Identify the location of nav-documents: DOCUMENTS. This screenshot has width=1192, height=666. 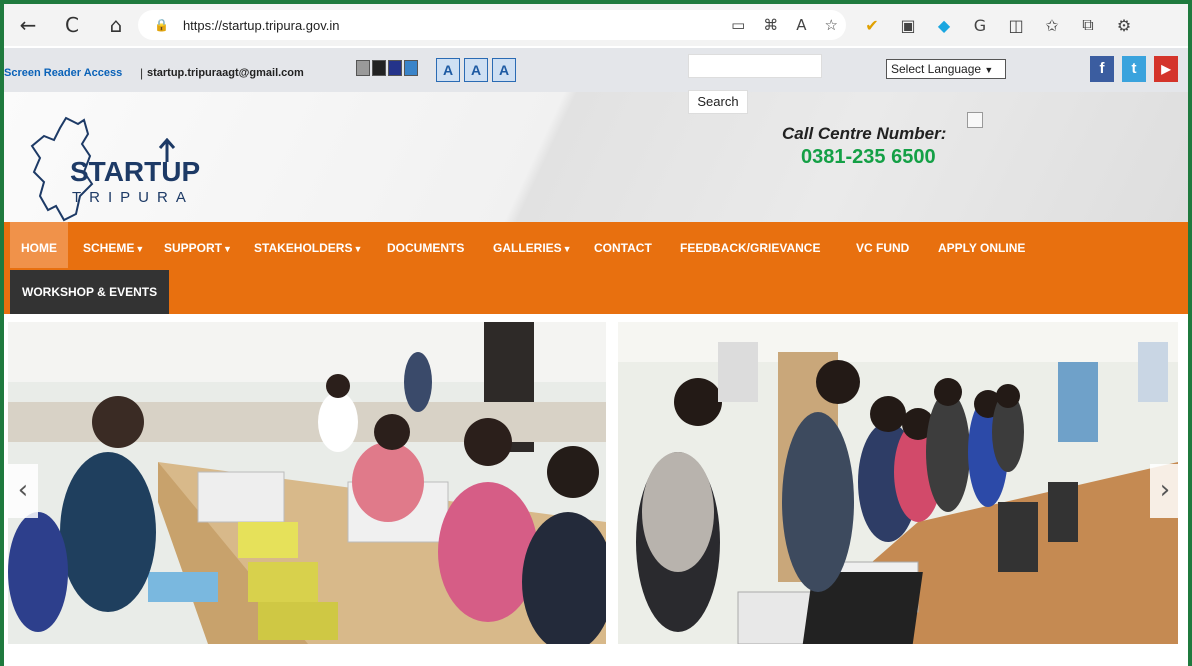
(425, 245).